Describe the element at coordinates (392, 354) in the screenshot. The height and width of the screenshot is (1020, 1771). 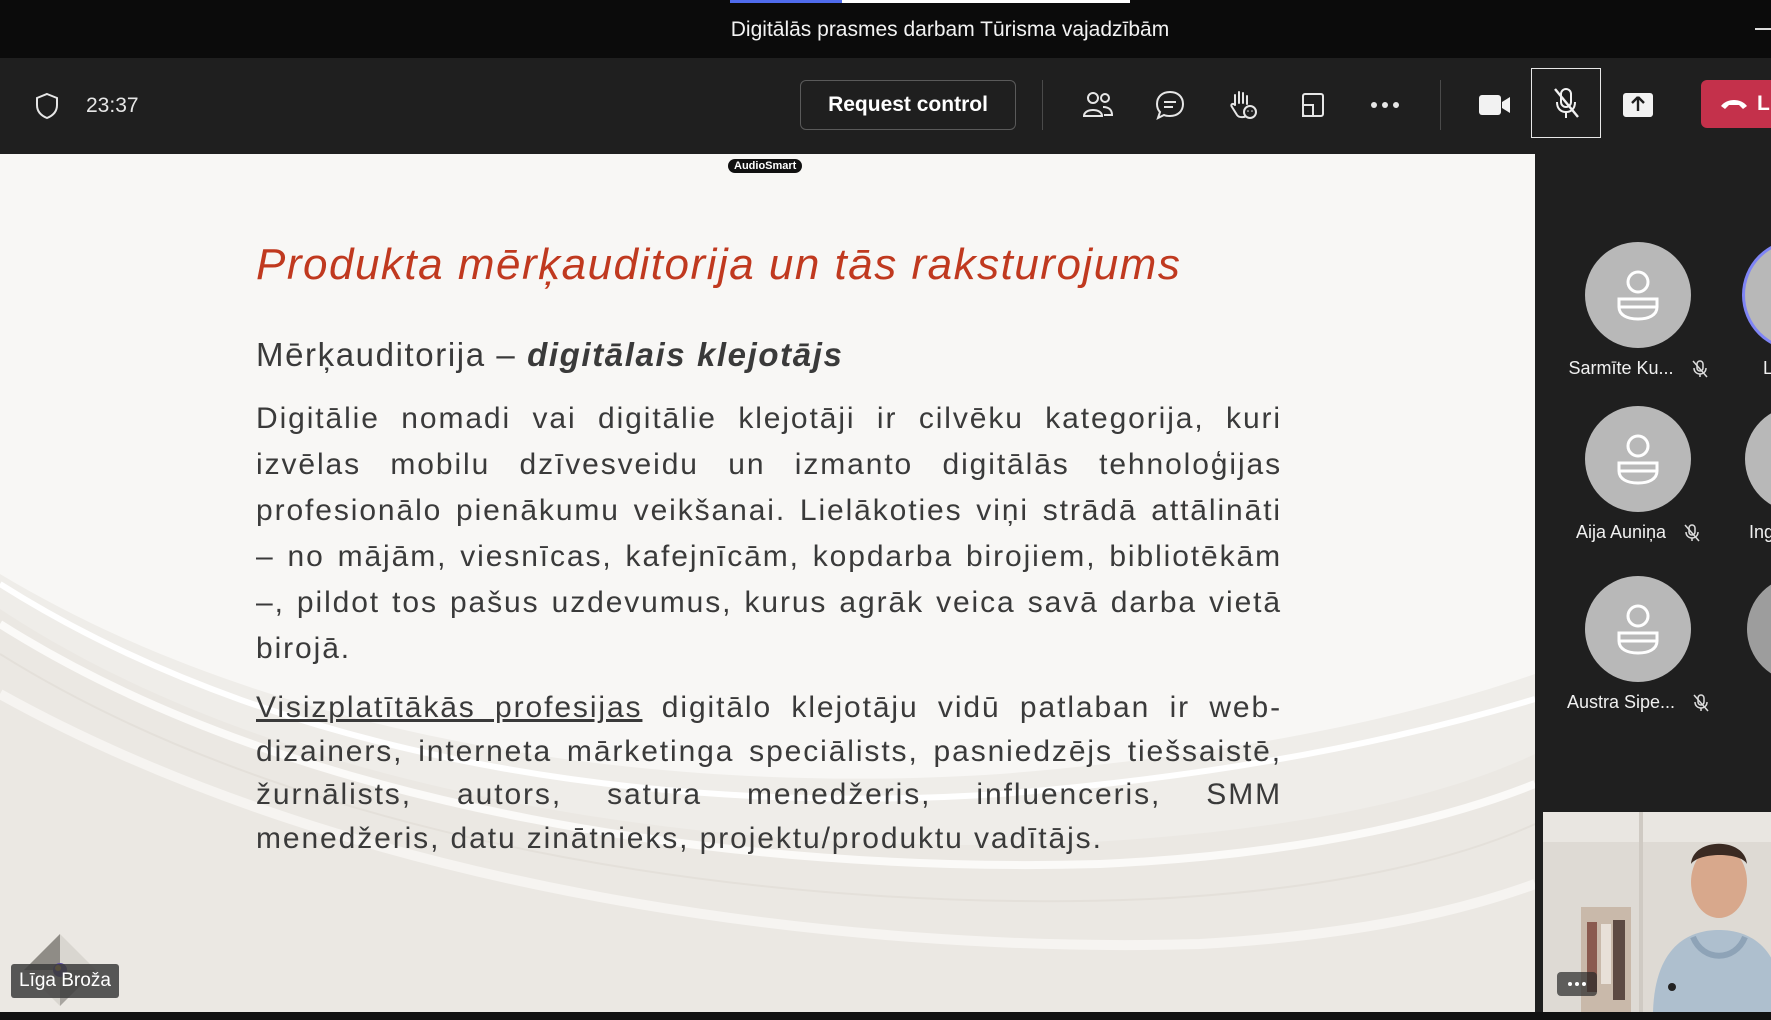
I see `subtitle-prefix: Mērķauditorija –` at that location.